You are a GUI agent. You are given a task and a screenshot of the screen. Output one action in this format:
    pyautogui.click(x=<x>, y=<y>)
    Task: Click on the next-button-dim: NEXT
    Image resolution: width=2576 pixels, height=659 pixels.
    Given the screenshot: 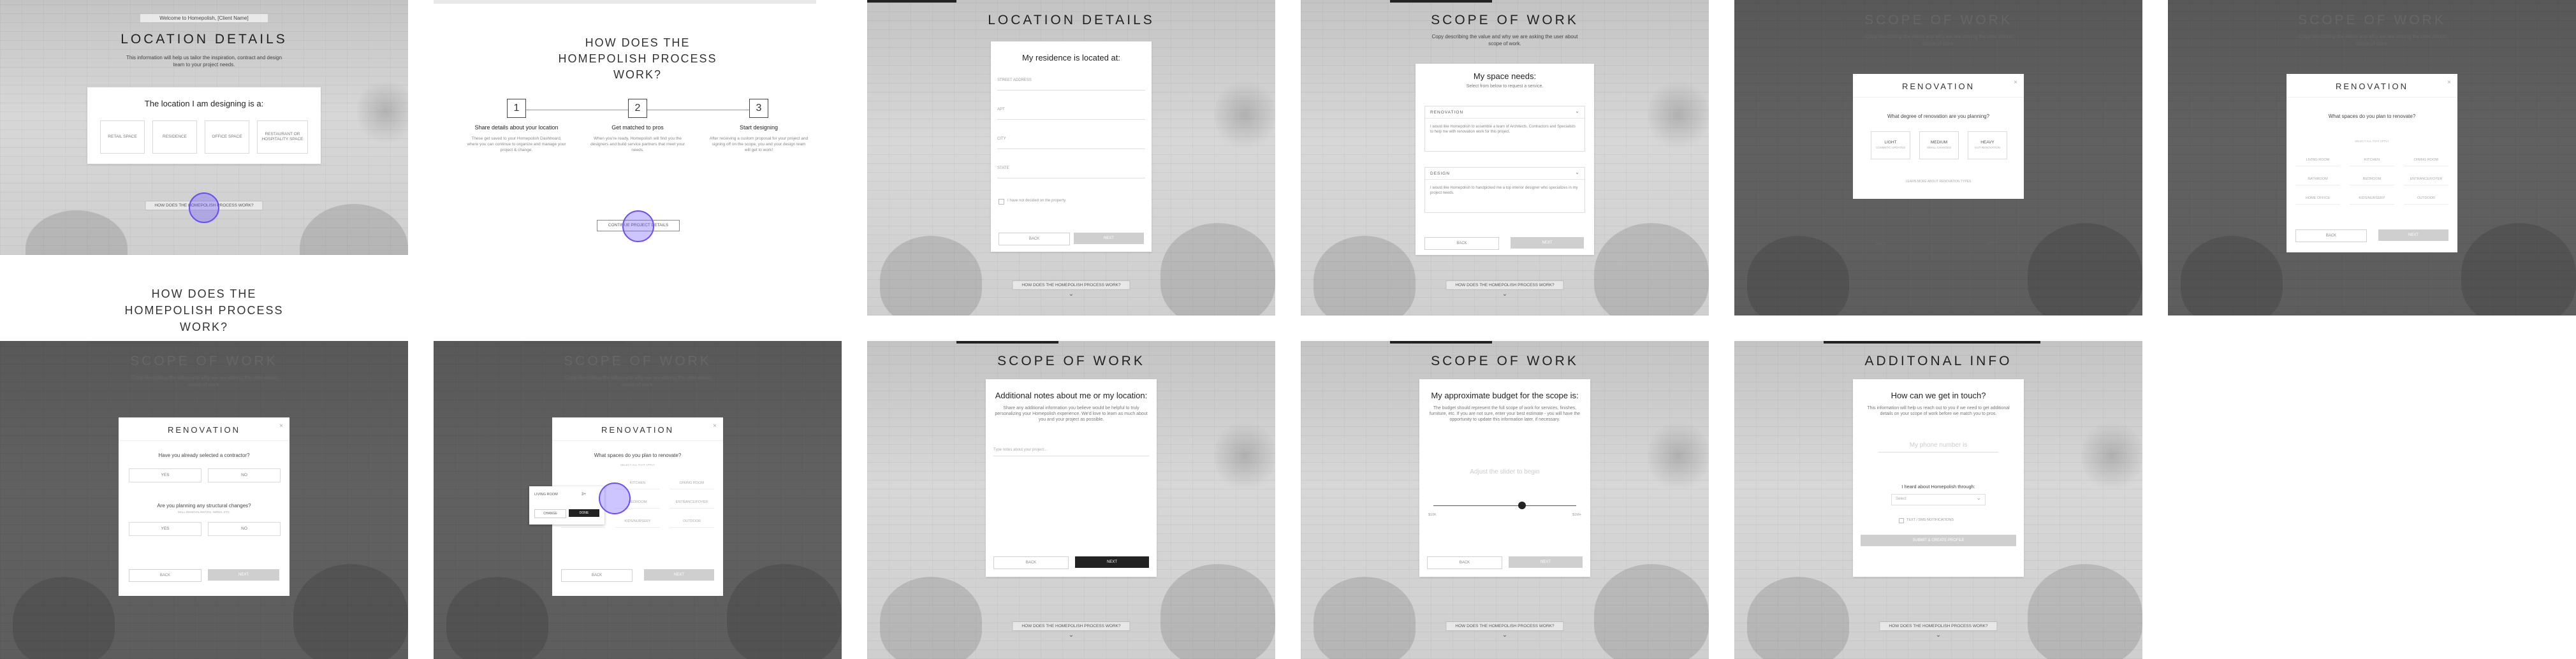 What is the action you would take?
    pyautogui.click(x=1992, y=244)
    